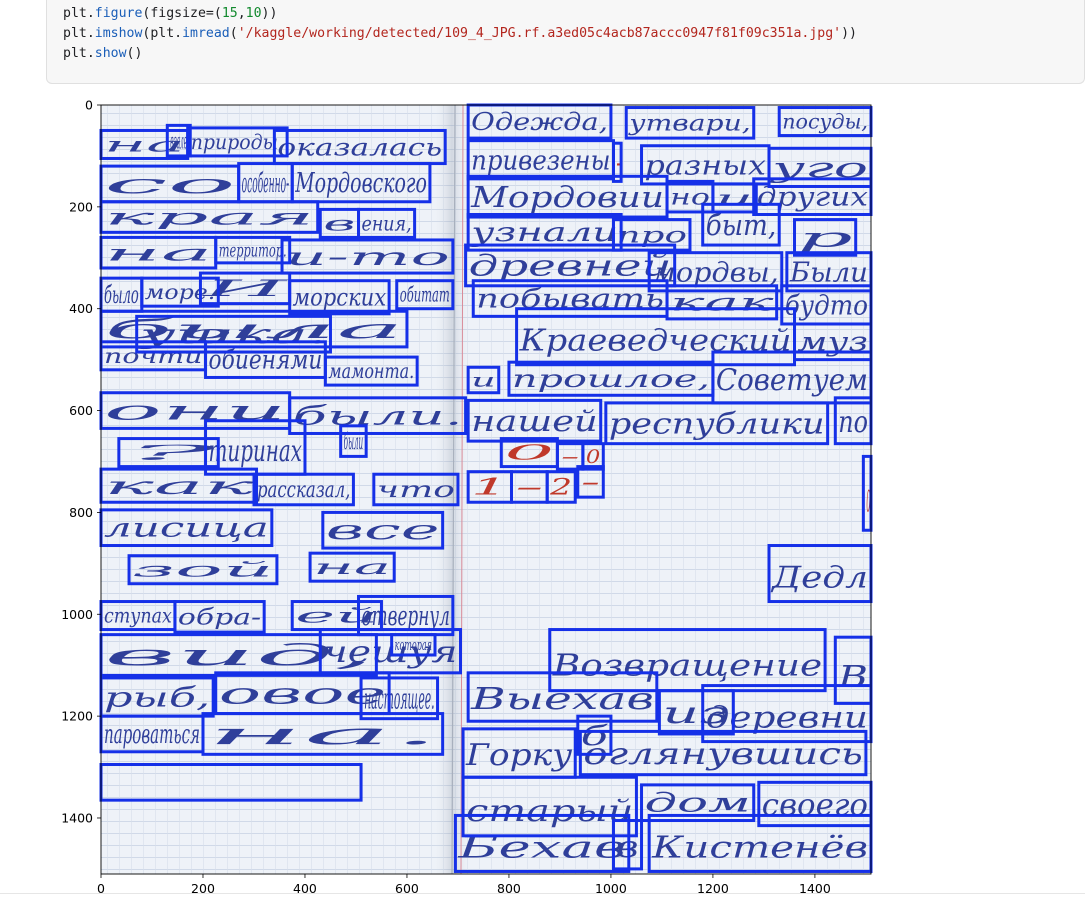 The height and width of the screenshot is (898, 1085). I want to click on right-page-handwritten-word: р, so click(825, 238).